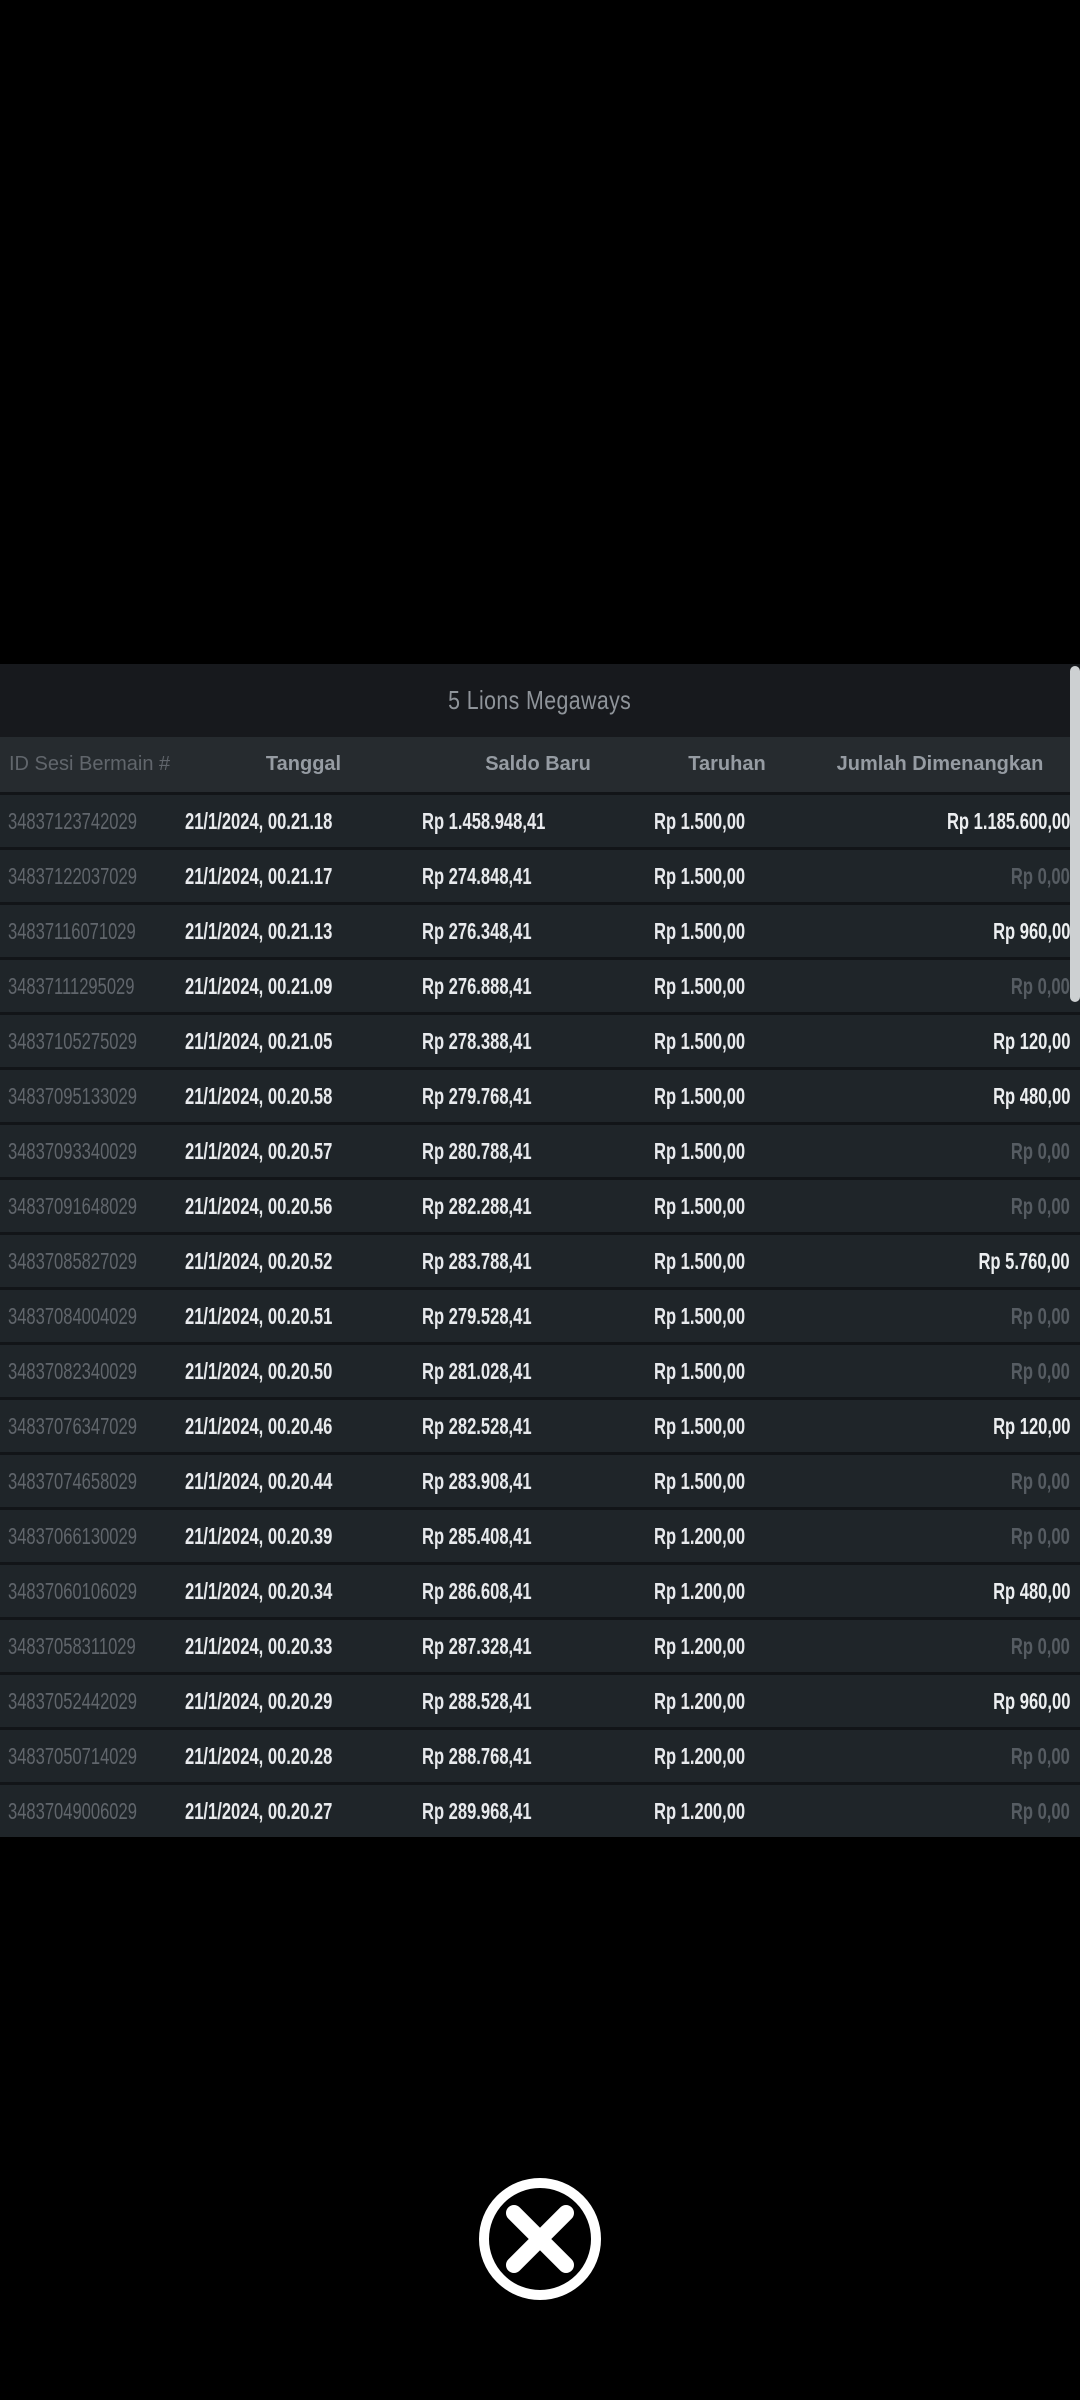 This screenshot has width=1080, height=2400. I want to click on date-cell: 21/1/2024, 00.20.29, so click(259, 1700).